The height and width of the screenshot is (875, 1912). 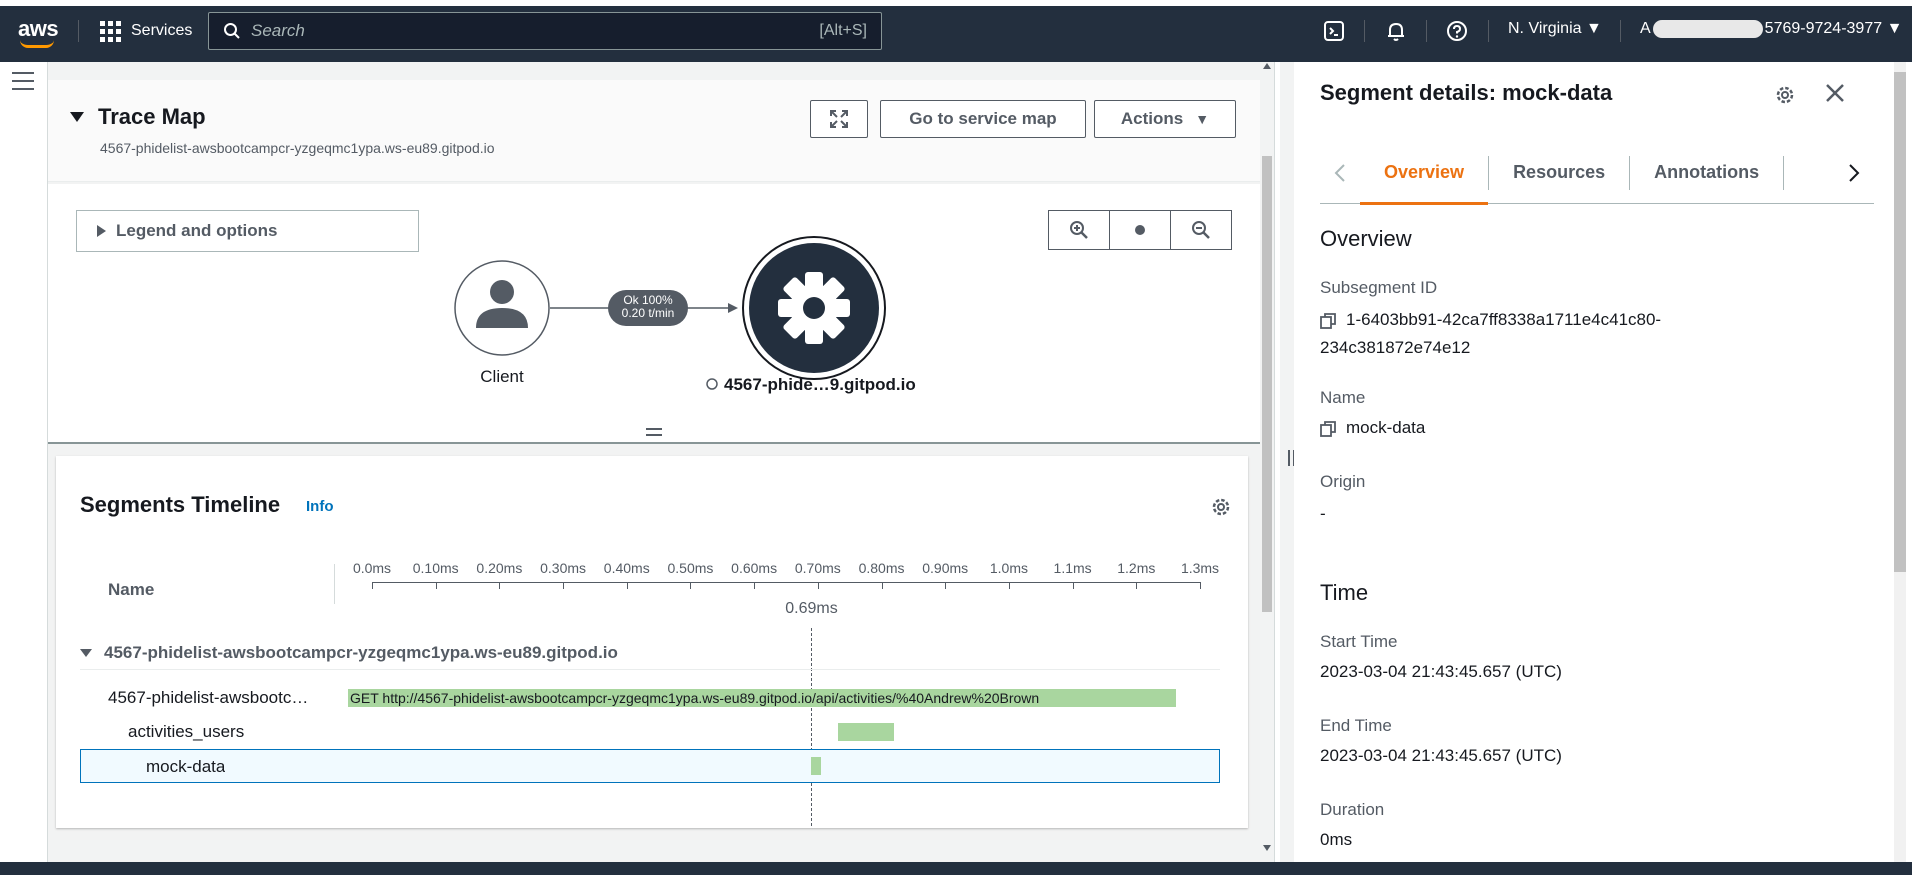 I want to click on client-node-label: Client, so click(x=502, y=376).